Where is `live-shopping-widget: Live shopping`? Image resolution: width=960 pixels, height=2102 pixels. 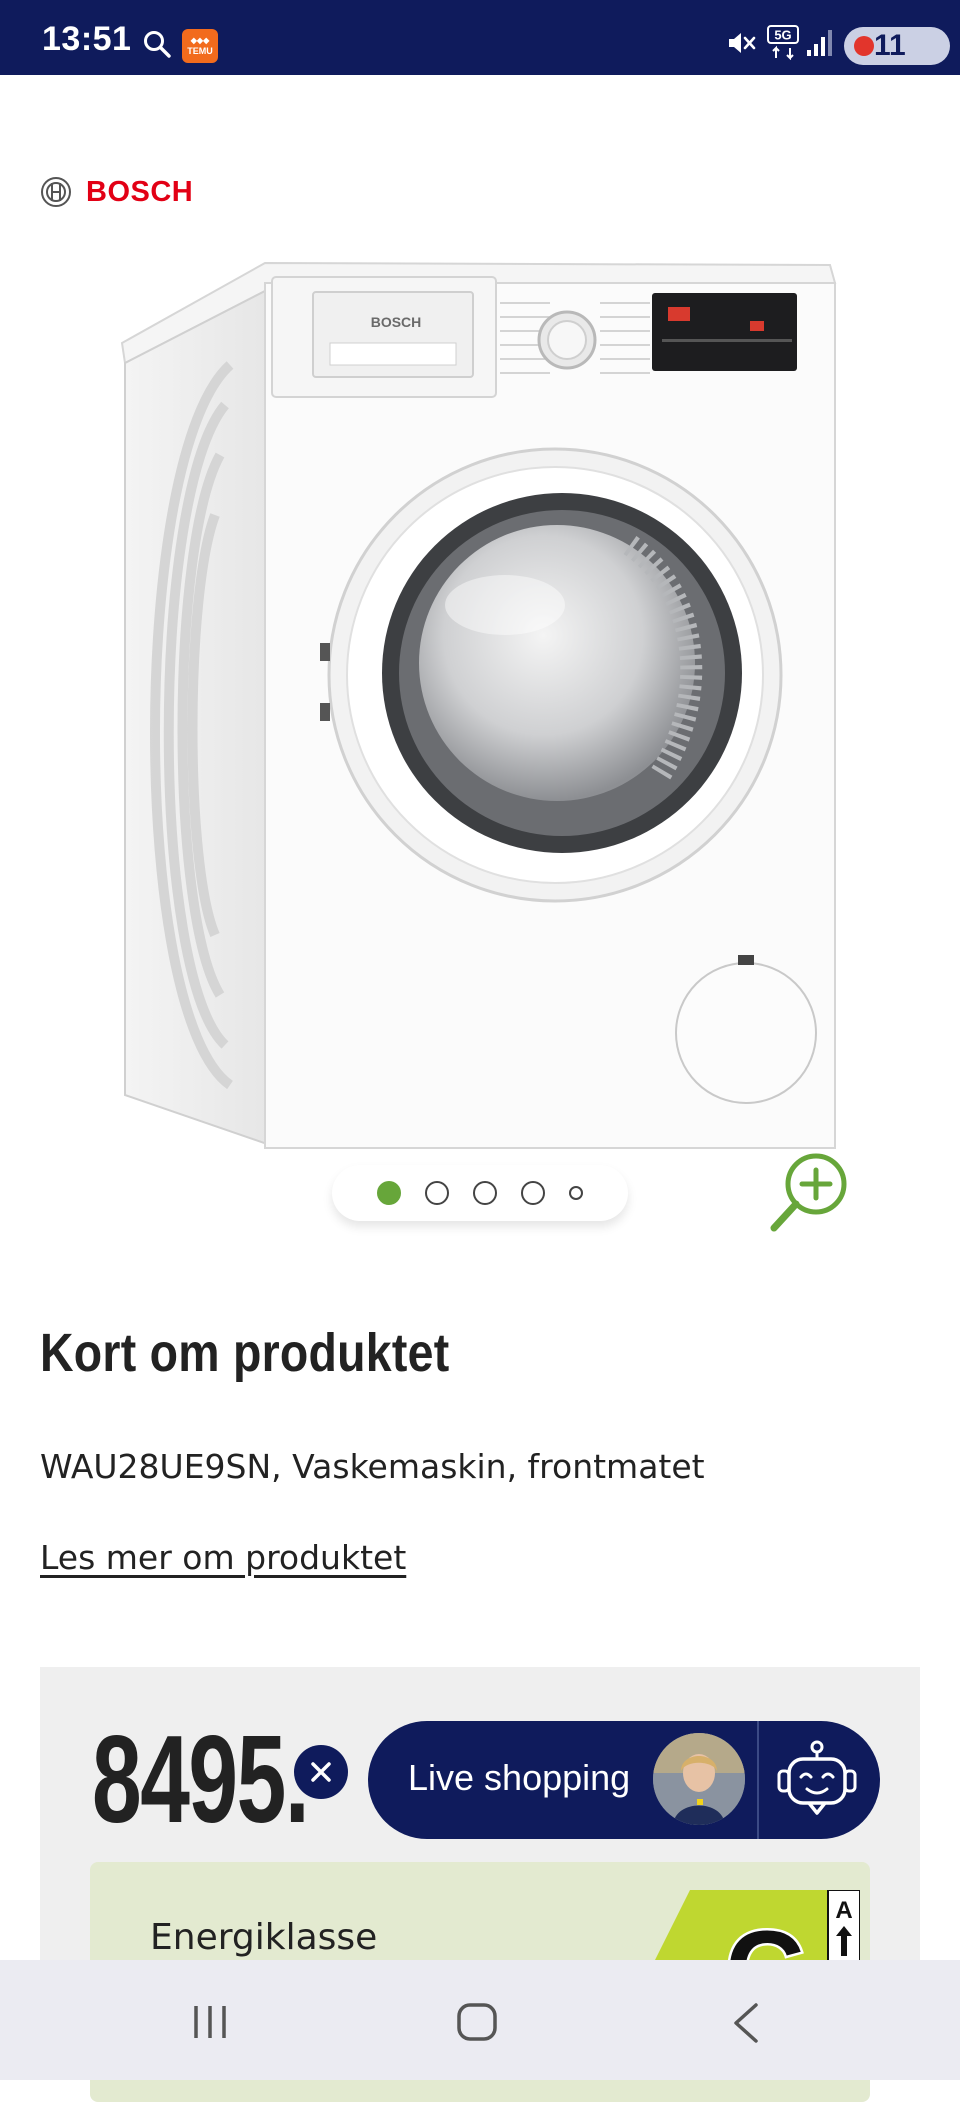 live-shopping-widget: Live shopping is located at coordinates (624, 1780).